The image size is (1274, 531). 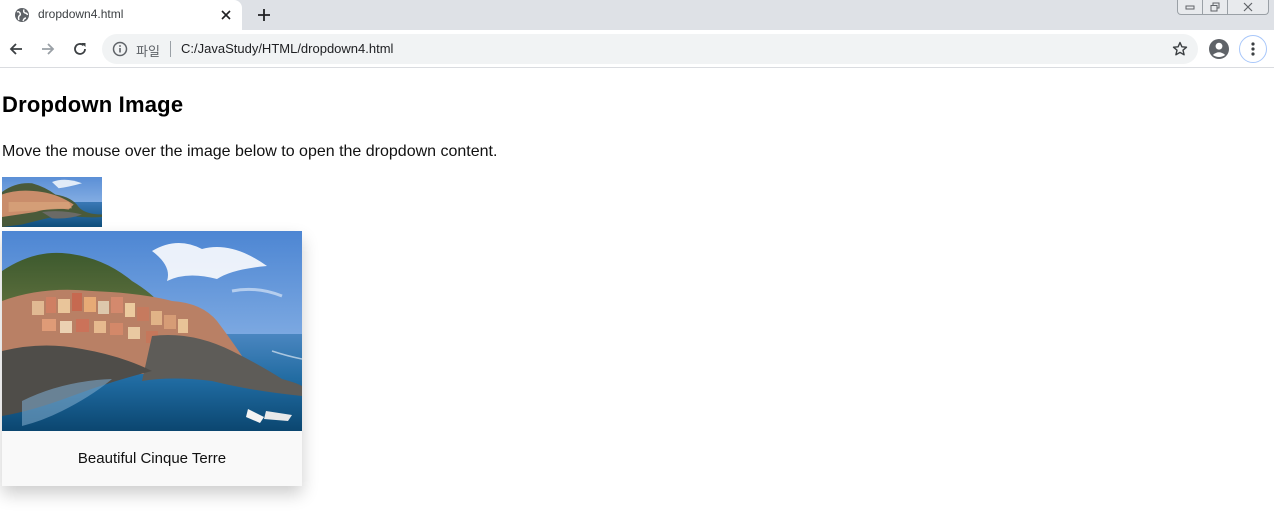 What do you see at coordinates (52, 202) in the screenshot?
I see `thumbnail-image` at bounding box center [52, 202].